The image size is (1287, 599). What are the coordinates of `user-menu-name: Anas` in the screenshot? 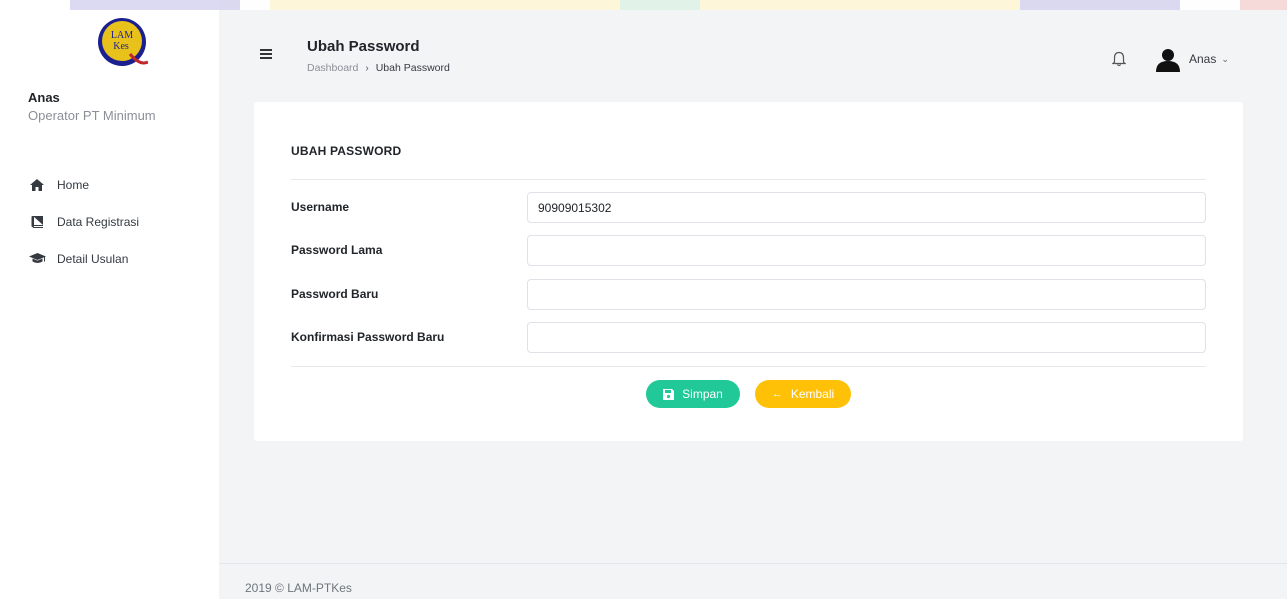 It's located at (1203, 59).